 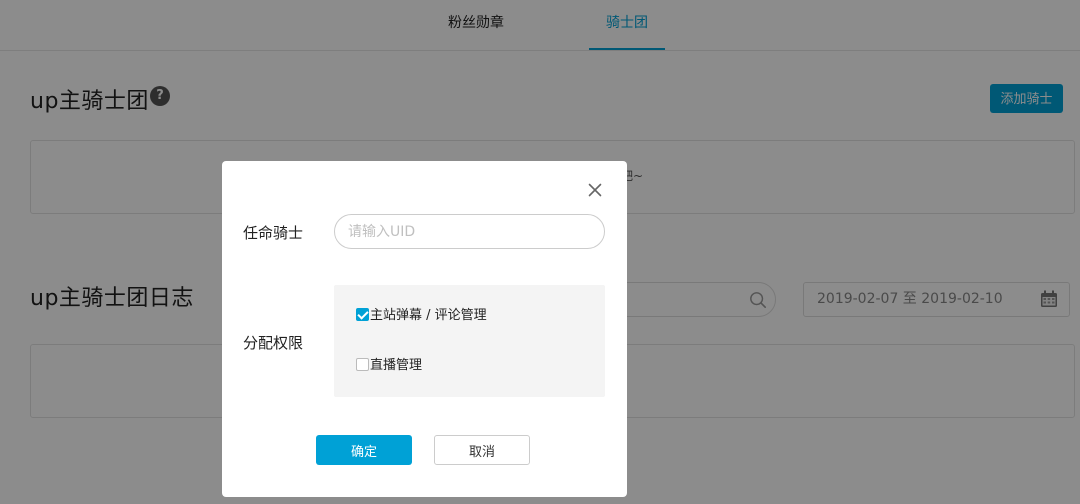 What do you see at coordinates (469, 231) in the screenshot?
I see `uid-input` at bounding box center [469, 231].